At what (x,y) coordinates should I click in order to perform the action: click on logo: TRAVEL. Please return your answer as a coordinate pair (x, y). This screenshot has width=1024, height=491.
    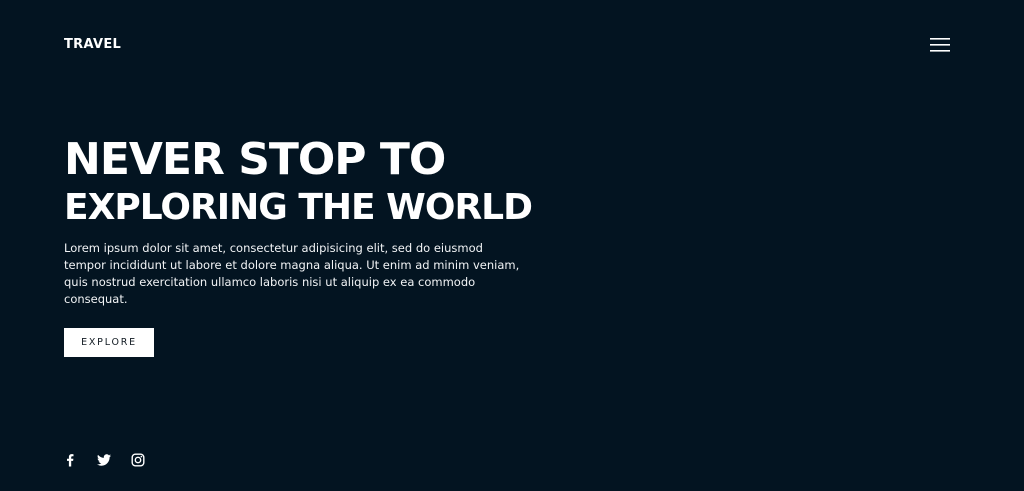
    Looking at the image, I should click on (92, 45).